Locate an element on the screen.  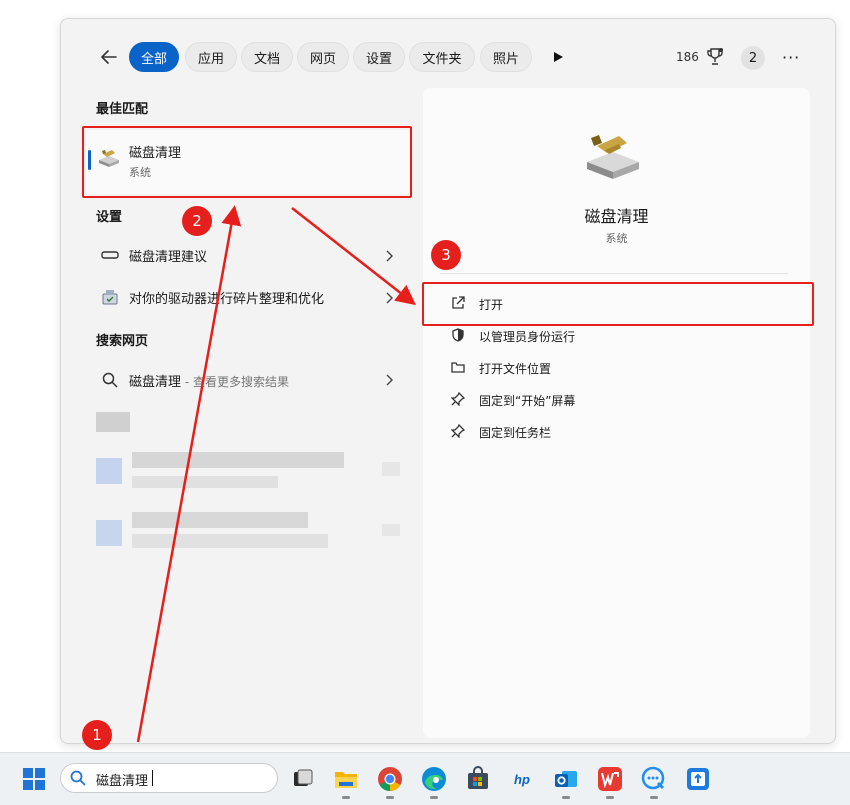
trophy-icon is located at coordinates (715, 57).